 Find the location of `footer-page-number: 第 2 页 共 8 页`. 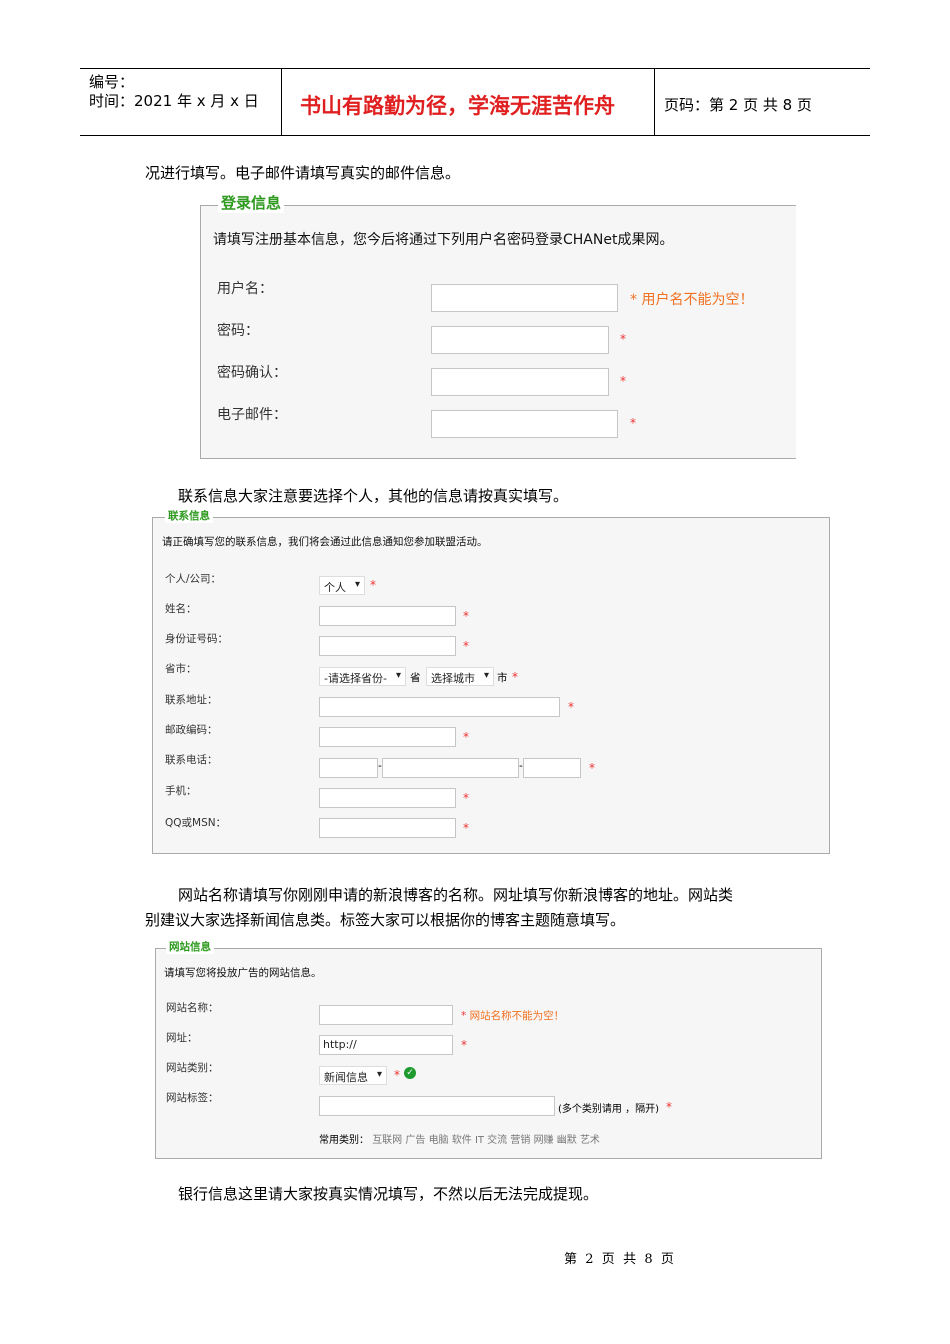

footer-page-number: 第 2 页 共 8 页 is located at coordinates (619, 1259).